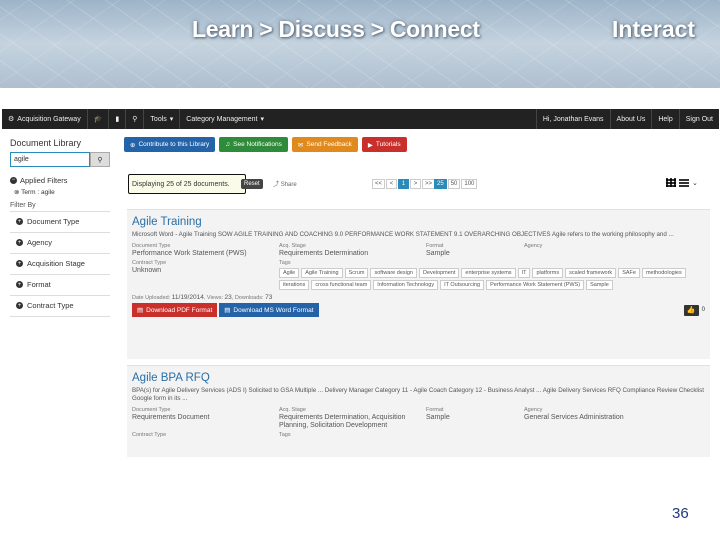 This screenshot has width=720, height=540. I want to click on nav-folder-icon: ▮, so click(116, 119).